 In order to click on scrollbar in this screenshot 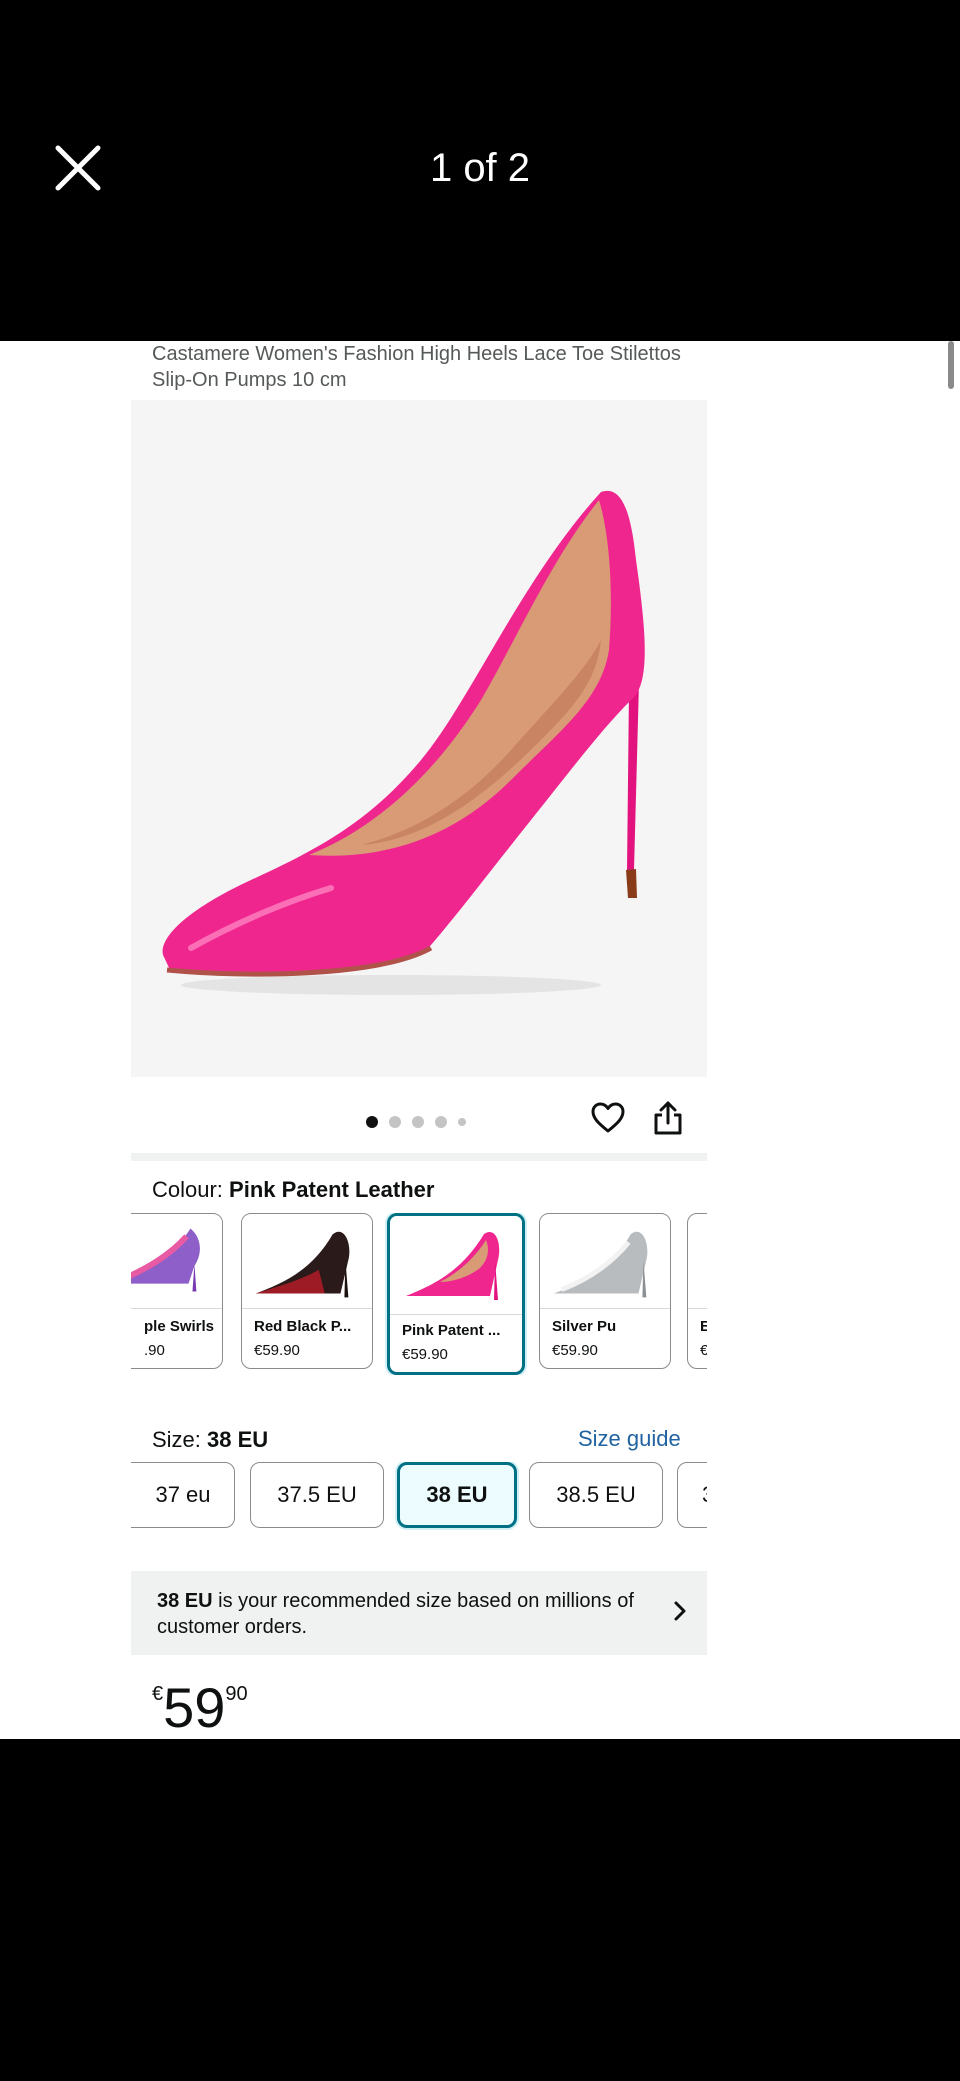, I will do `click(951, 365)`.